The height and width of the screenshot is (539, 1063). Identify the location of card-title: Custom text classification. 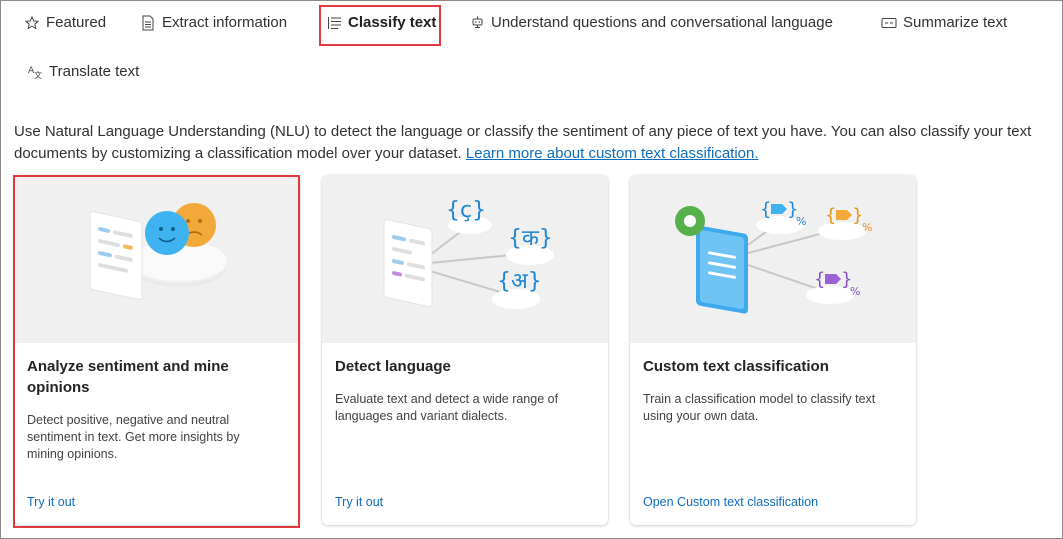
(736, 366).